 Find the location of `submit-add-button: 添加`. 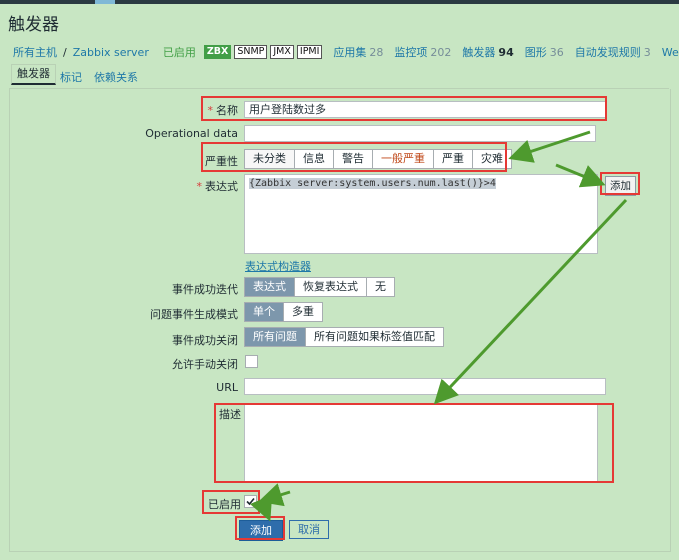

submit-add-button: 添加 is located at coordinates (261, 530).